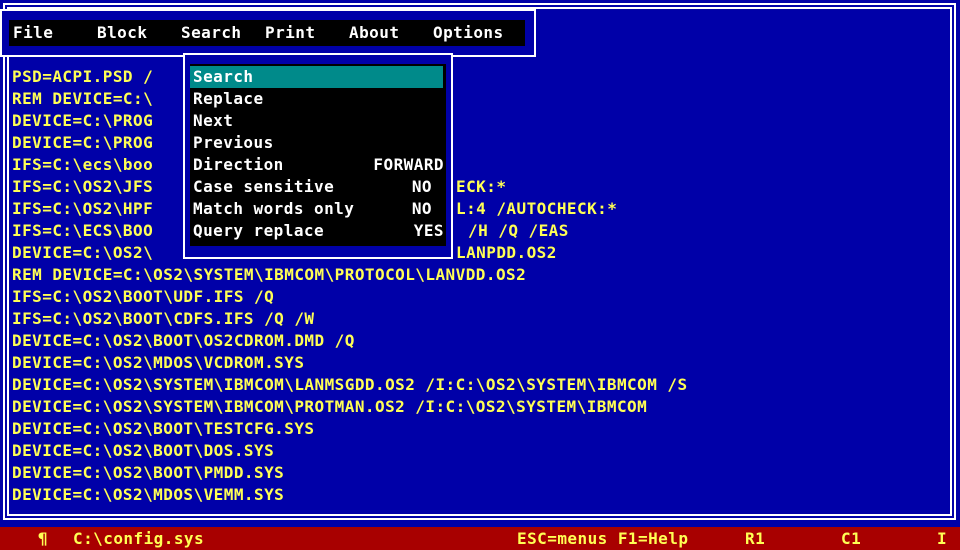 This screenshot has width=960, height=550. Describe the element at coordinates (223, 76) in the screenshot. I see `menu-item-label: Search` at that location.